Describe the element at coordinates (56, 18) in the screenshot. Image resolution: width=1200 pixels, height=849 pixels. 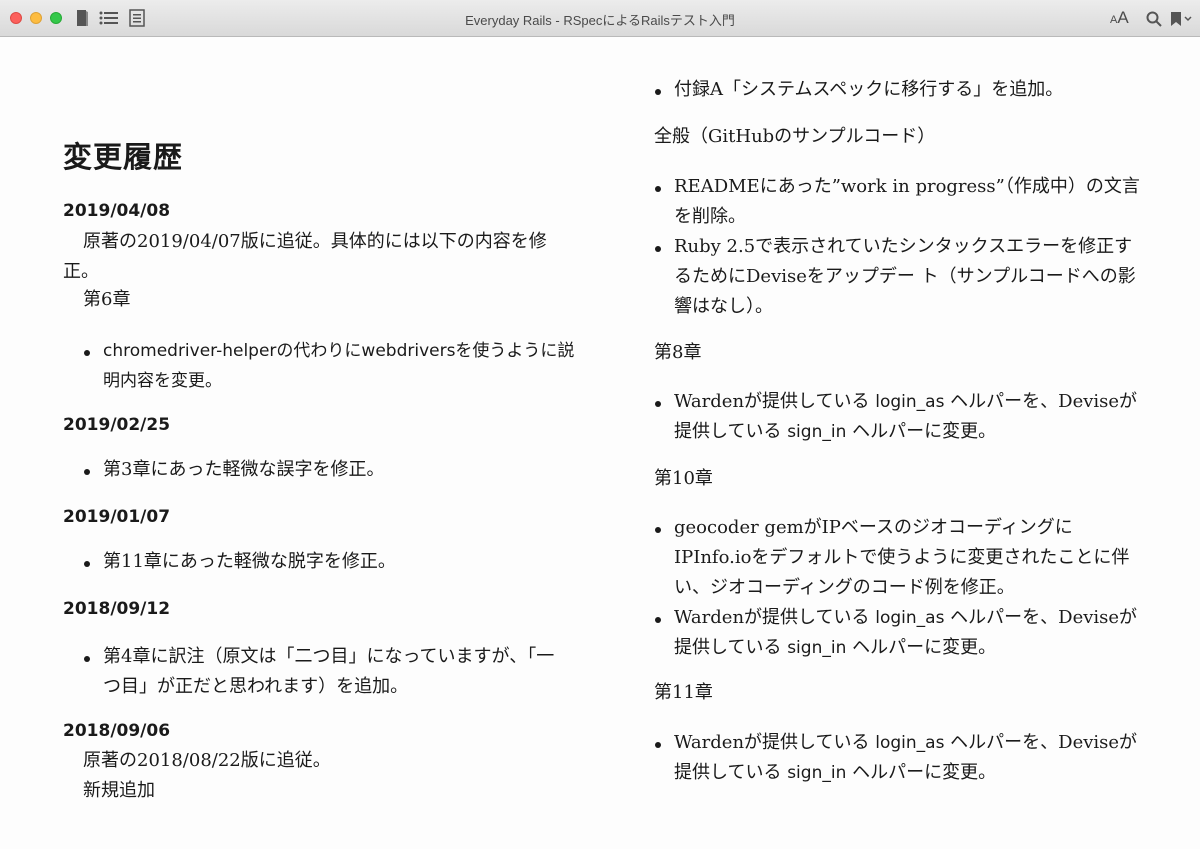
I see `zoom-button` at that location.